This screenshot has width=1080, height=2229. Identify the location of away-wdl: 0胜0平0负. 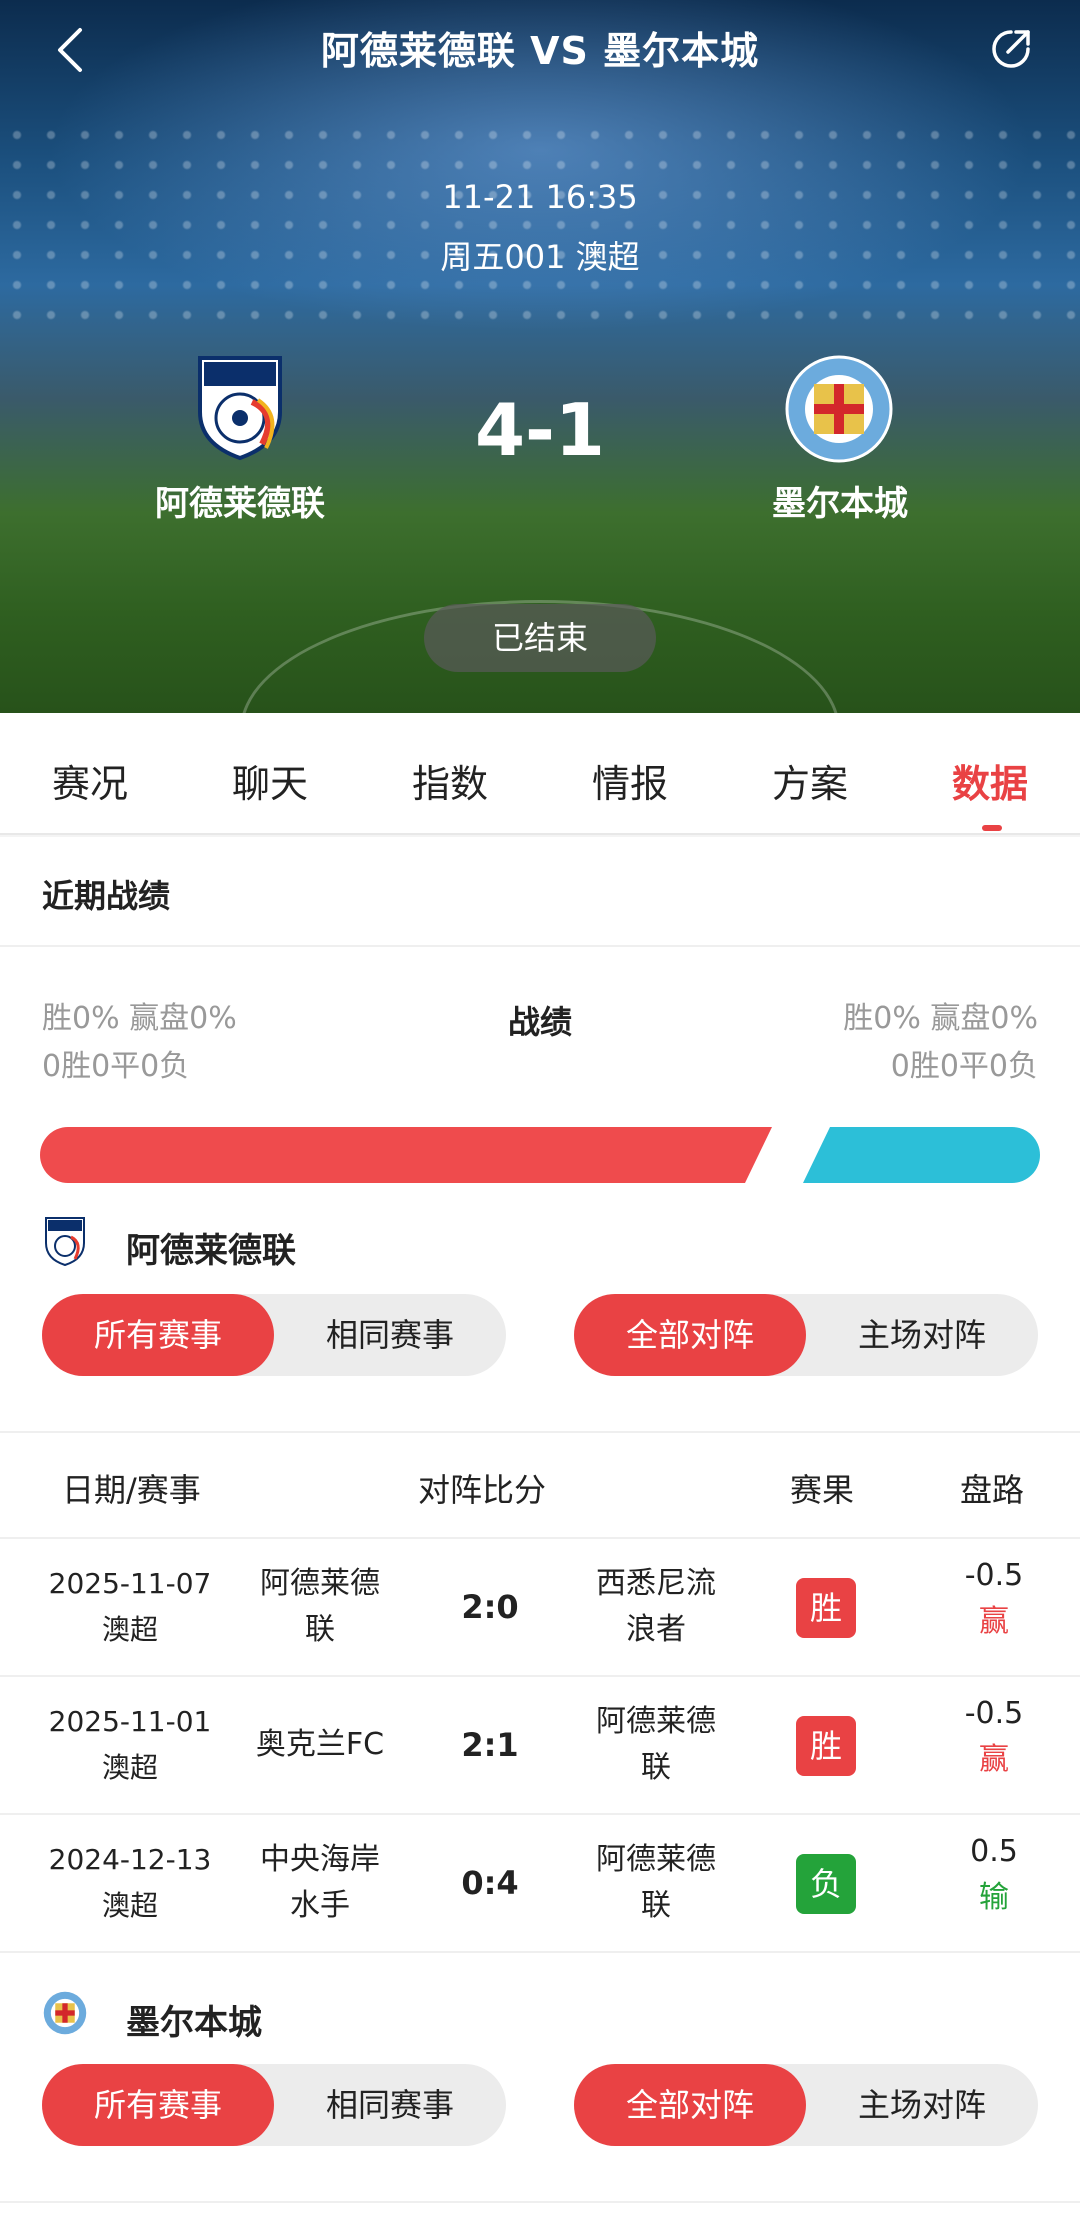
(964, 1066).